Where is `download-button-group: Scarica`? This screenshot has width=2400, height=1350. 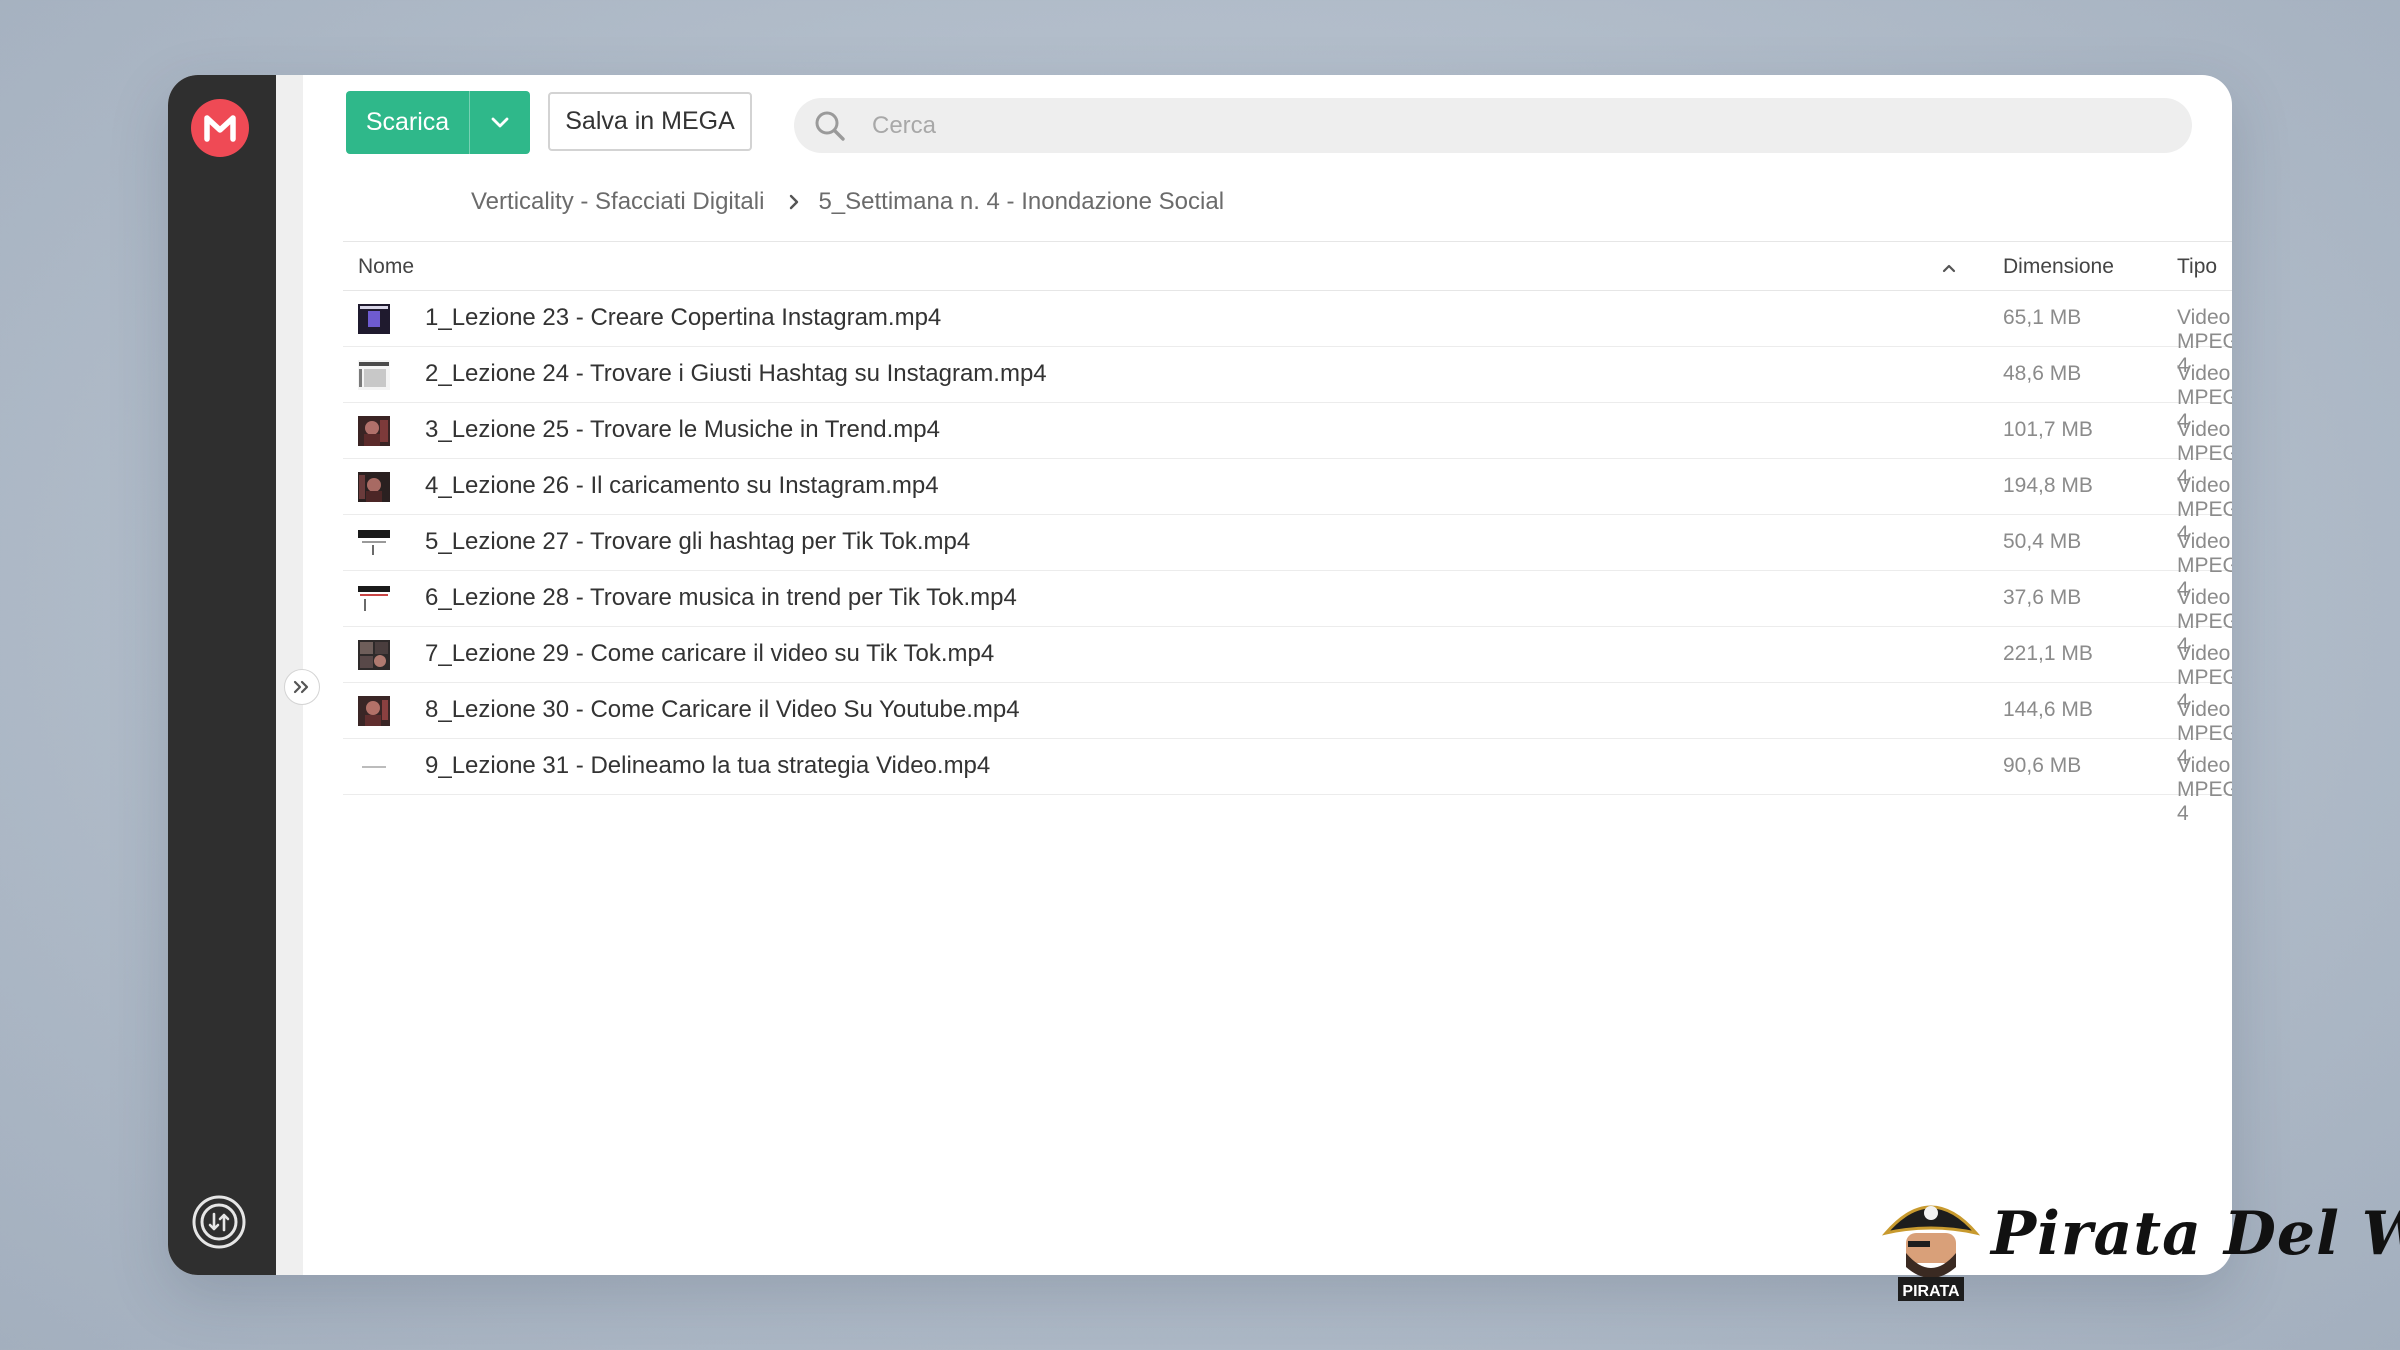
download-button-group: Scarica is located at coordinates (438, 122).